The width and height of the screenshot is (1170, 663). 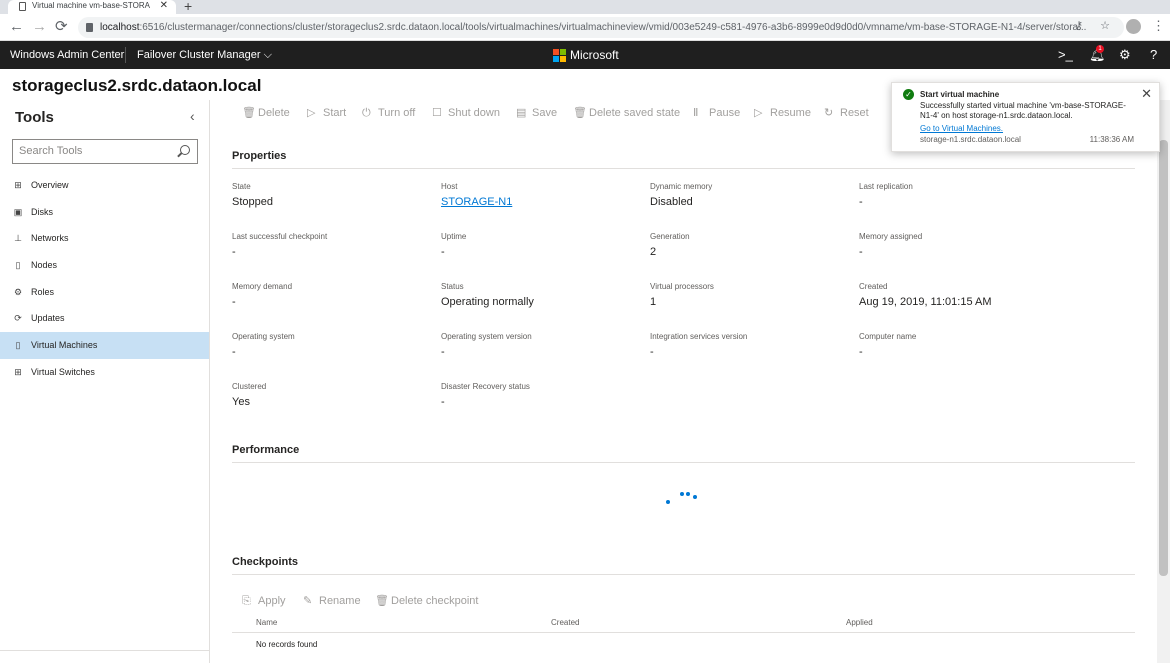 I want to click on sidebar-item-label: Virtual Switches, so click(x=63, y=371).